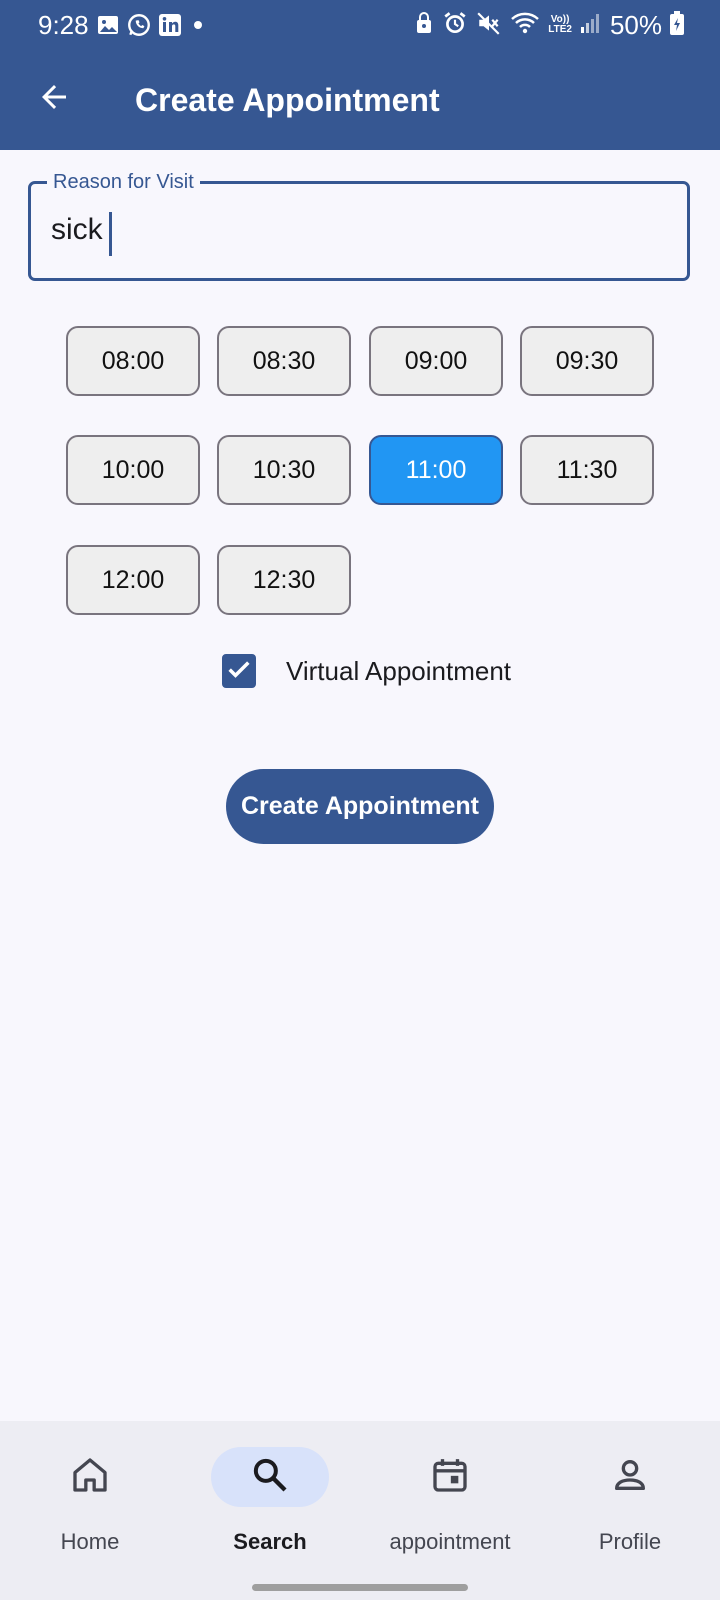 This screenshot has height=1600, width=720. Describe the element at coordinates (630, 1541) in the screenshot. I see `nav-label-profile: Profile` at that location.